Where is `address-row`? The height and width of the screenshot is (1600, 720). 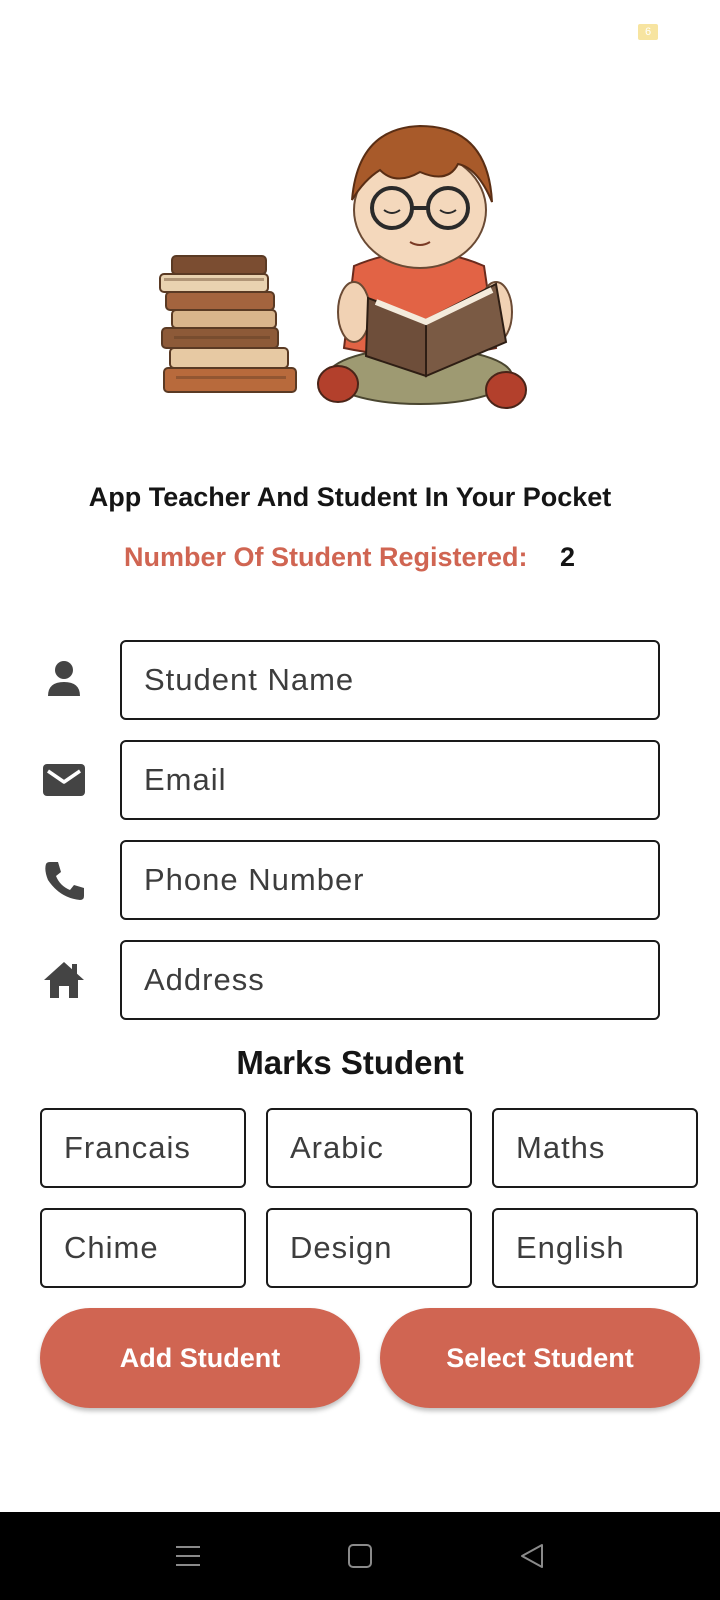 address-row is located at coordinates (360, 980).